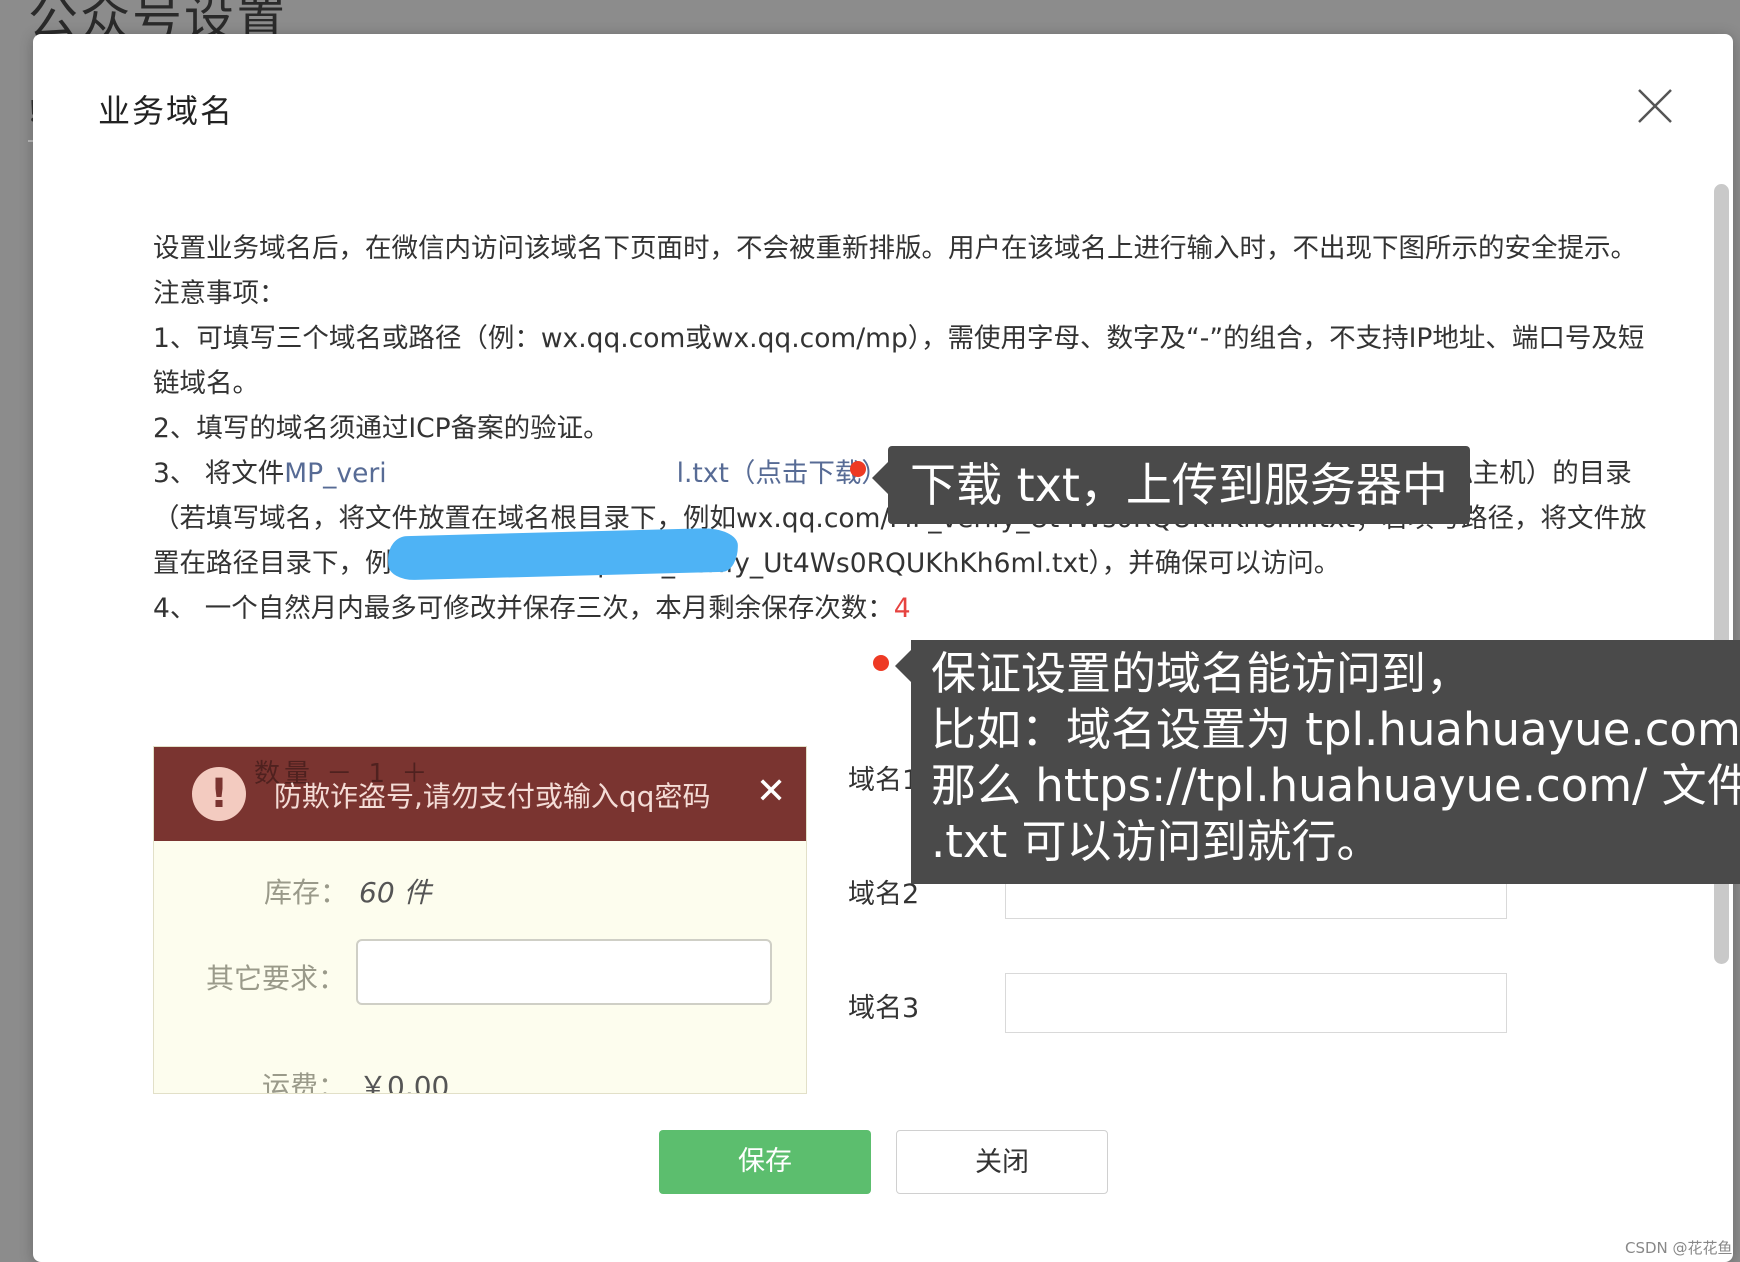 The height and width of the screenshot is (1262, 1740). What do you see at coordinates (166, 111) in the screenshot?
I see `dialog-title: 业务域名` at bounding box center [166, 111].